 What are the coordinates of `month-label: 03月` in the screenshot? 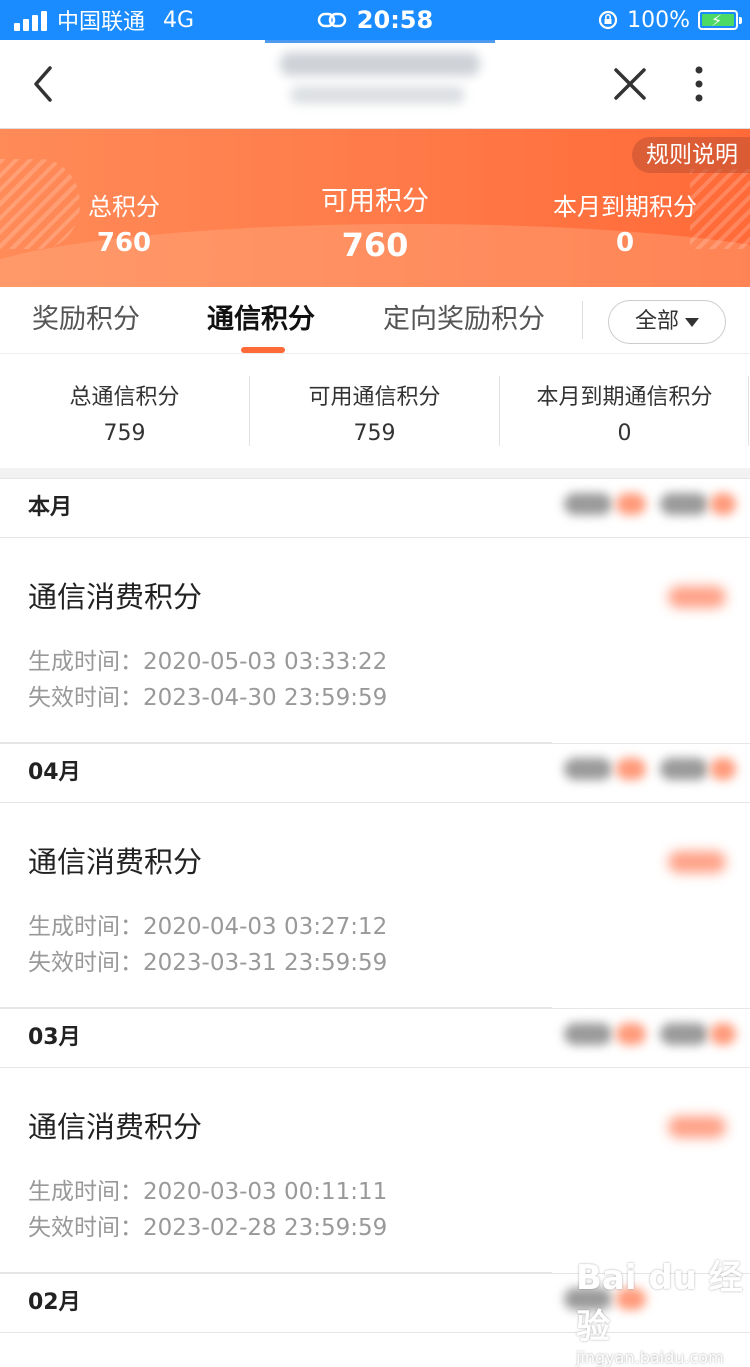 It's located at (54, 1037).